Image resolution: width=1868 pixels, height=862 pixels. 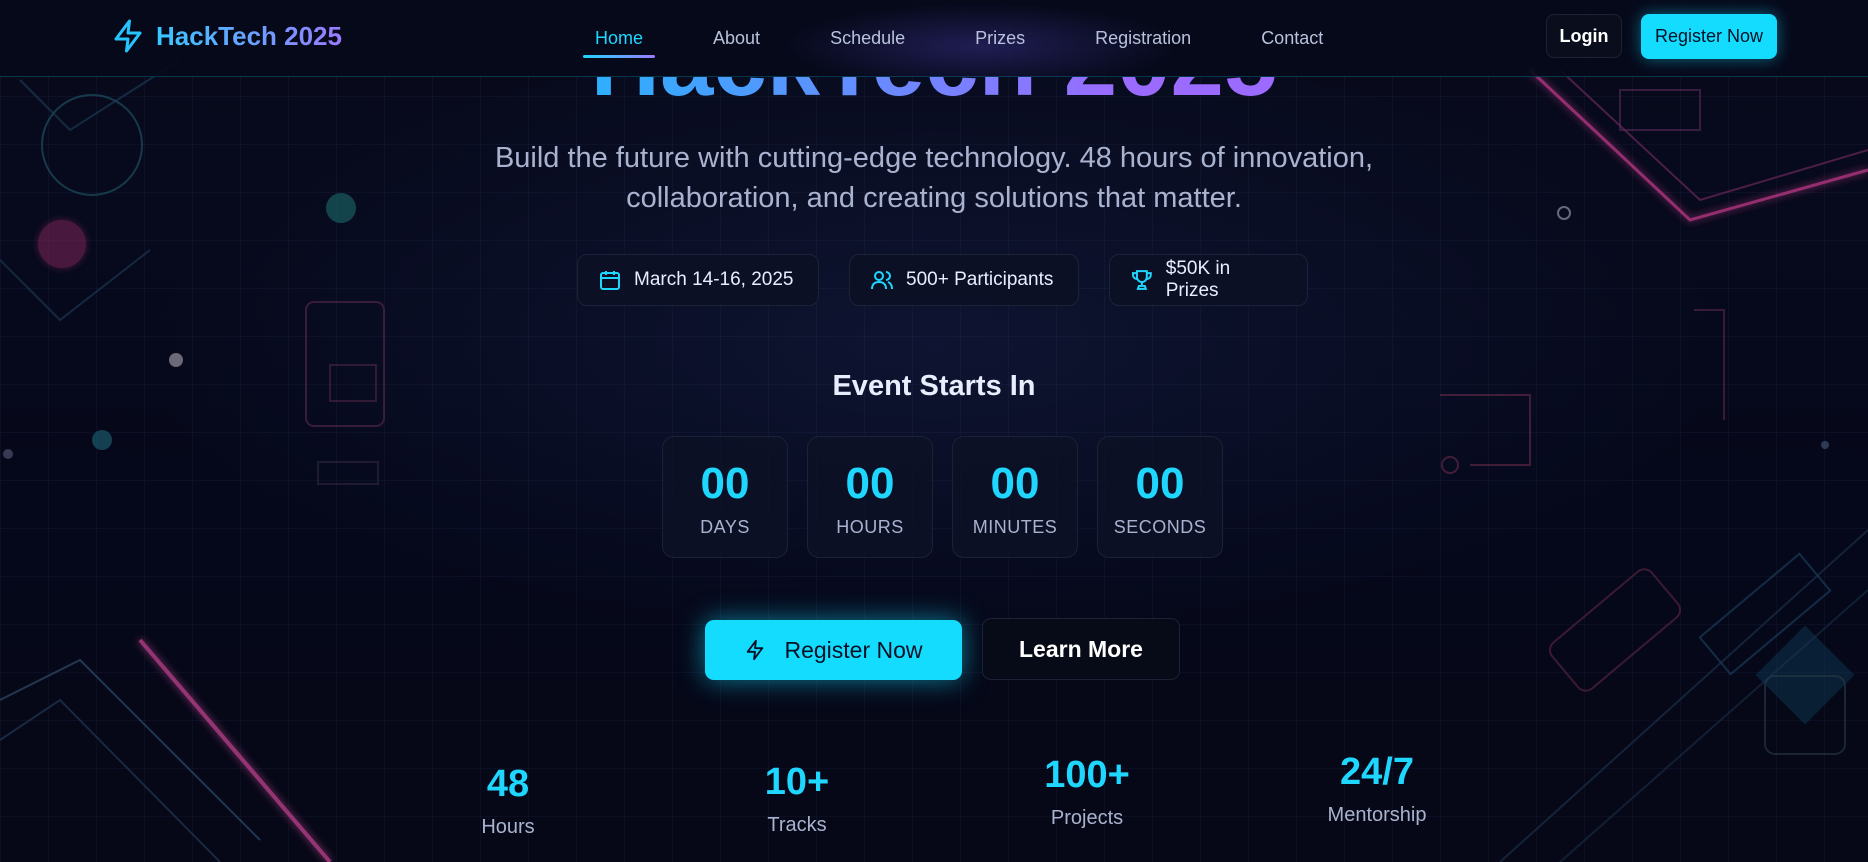 What do you see at coordinates (882, 280) in the screenshot?
I see `users-icon` at bounding box center [882, 280].